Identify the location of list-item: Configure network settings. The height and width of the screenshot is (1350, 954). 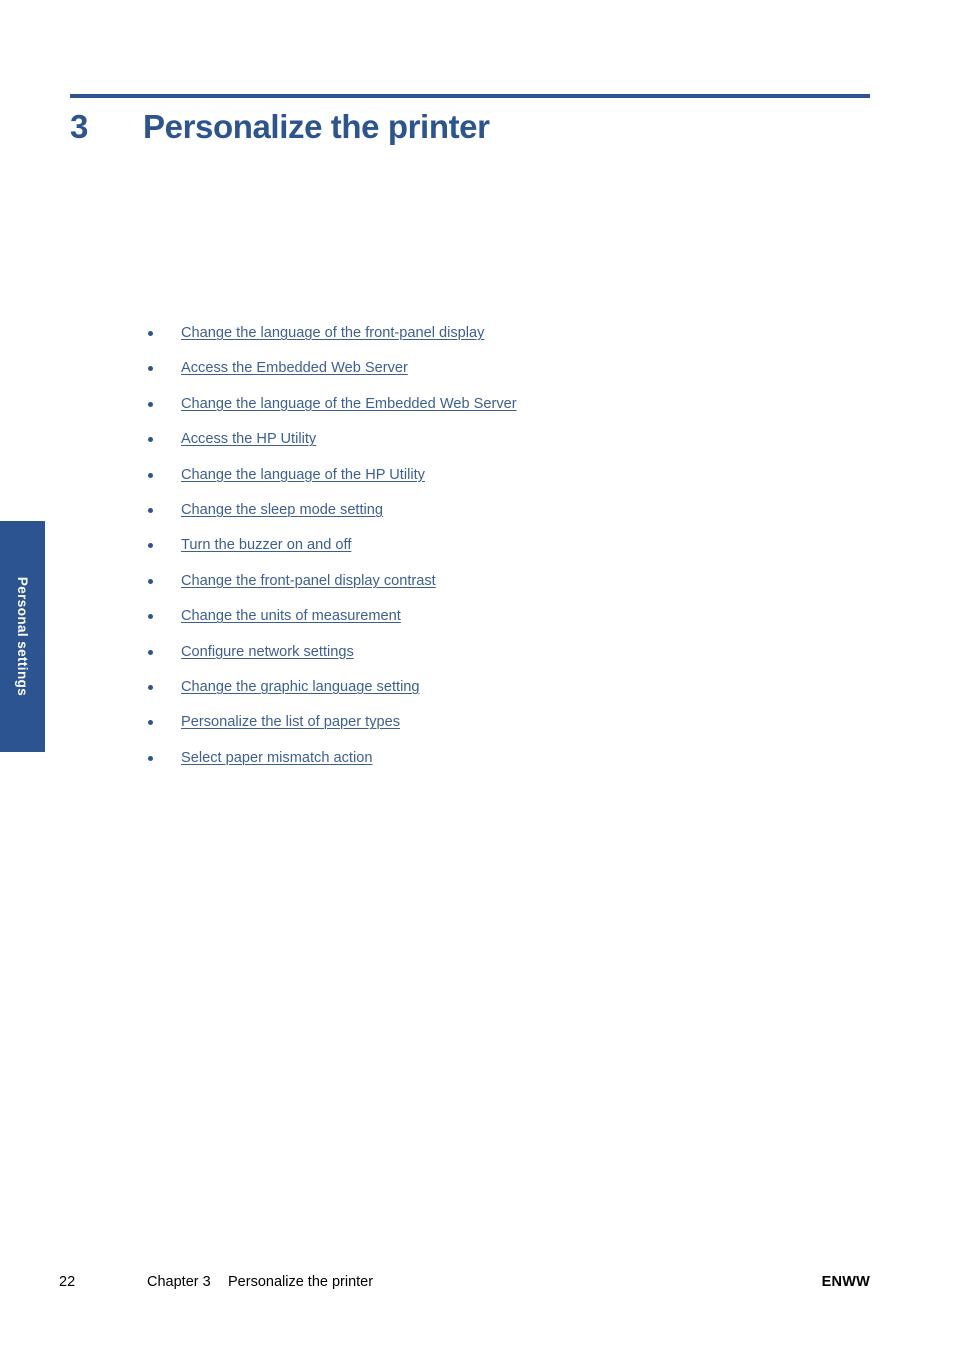
(460, 658).